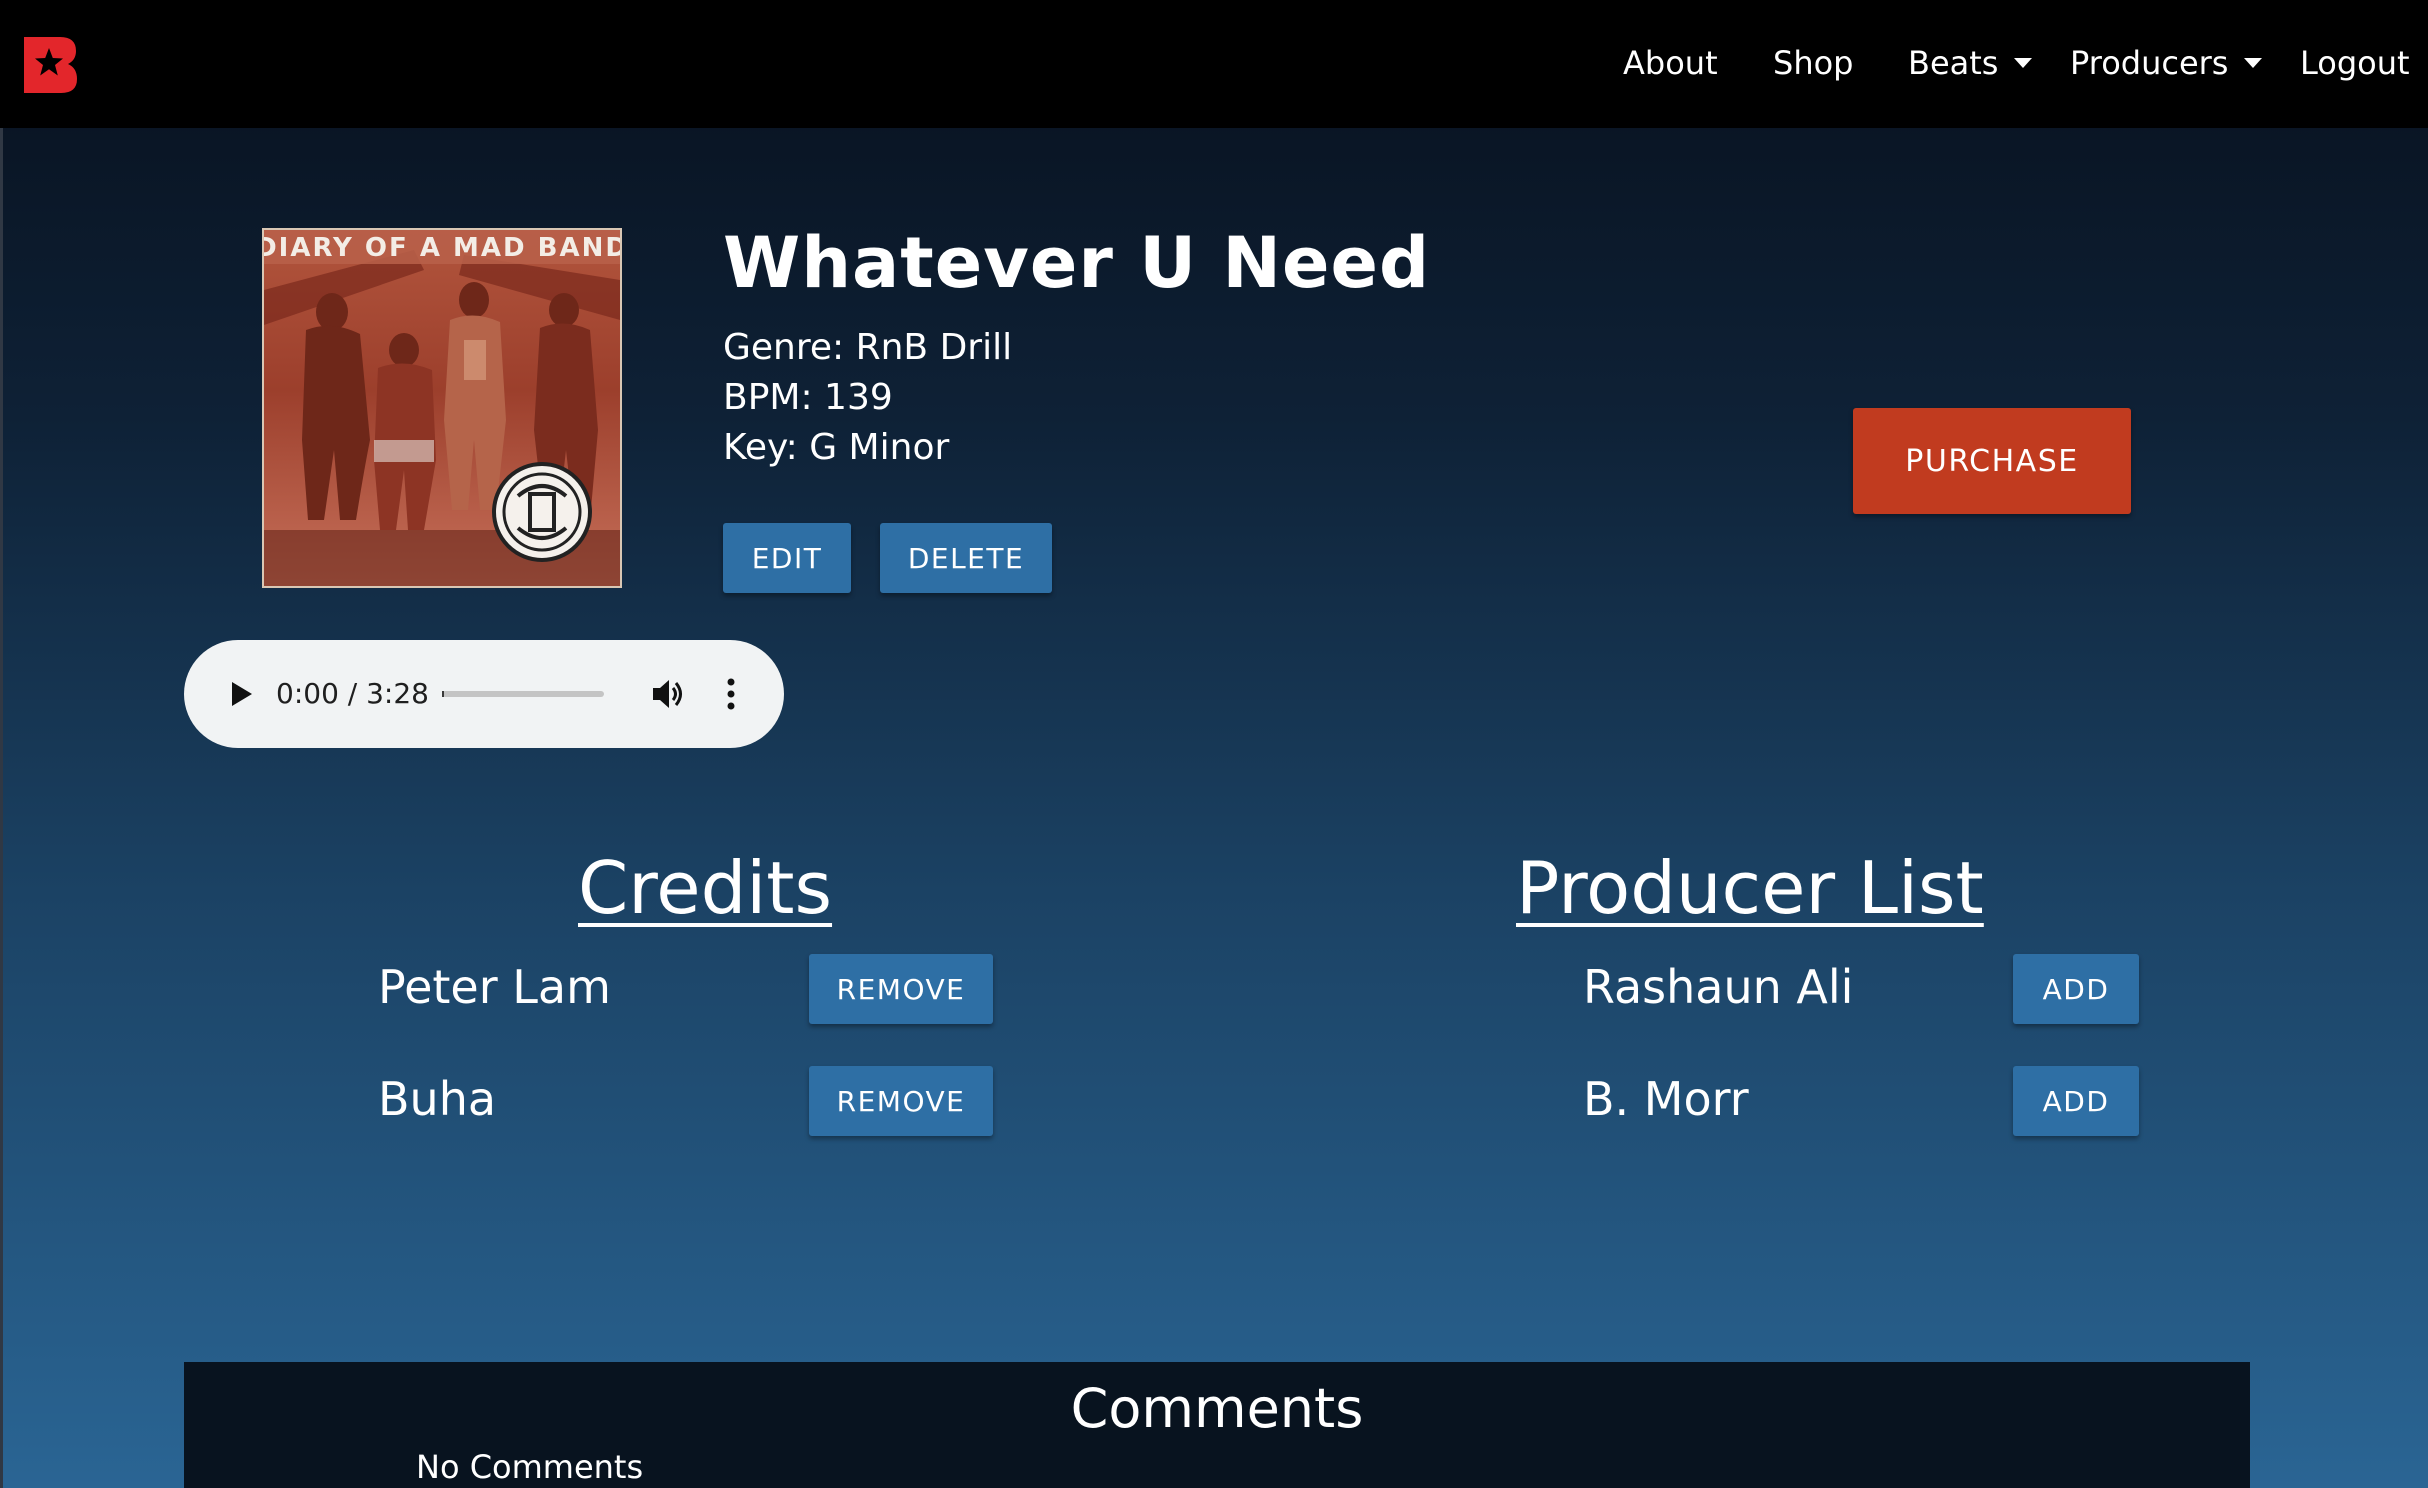 The height and width of the screenshot is (1488, 2428). What do you see at coordinates (1, 808) in the screenshot?
I see `page-edge` at bounding box center [1, 808].